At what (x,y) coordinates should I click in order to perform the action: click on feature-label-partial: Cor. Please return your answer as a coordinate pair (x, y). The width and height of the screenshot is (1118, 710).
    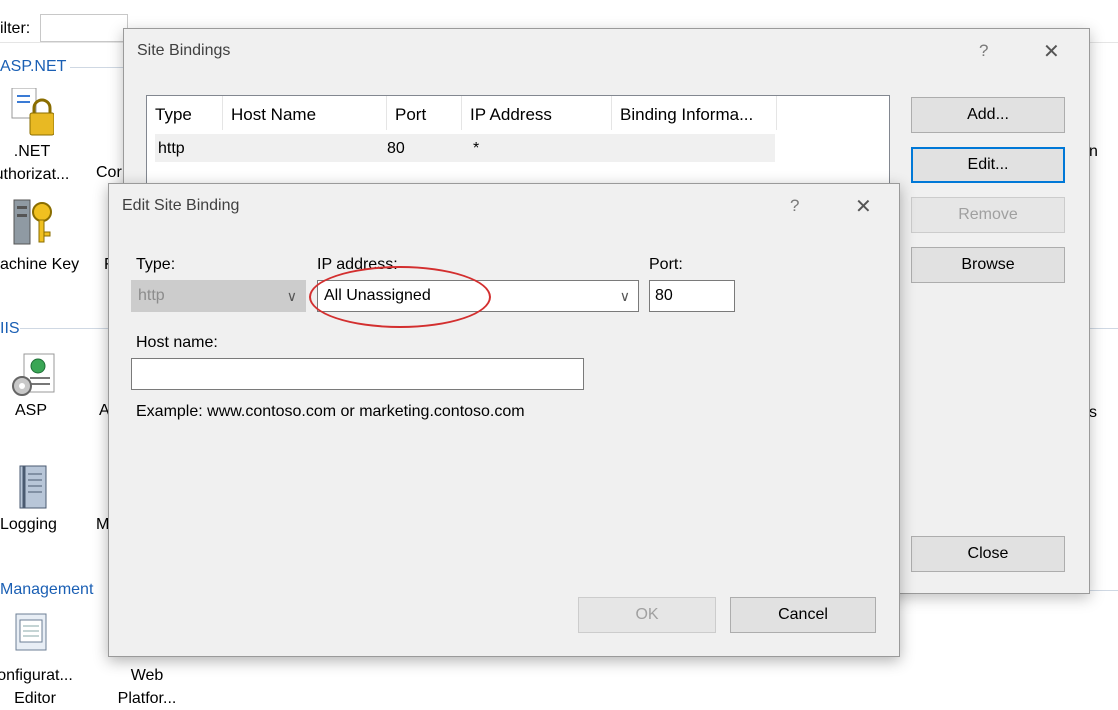
    Looking at the image, I should click on (109, 173).